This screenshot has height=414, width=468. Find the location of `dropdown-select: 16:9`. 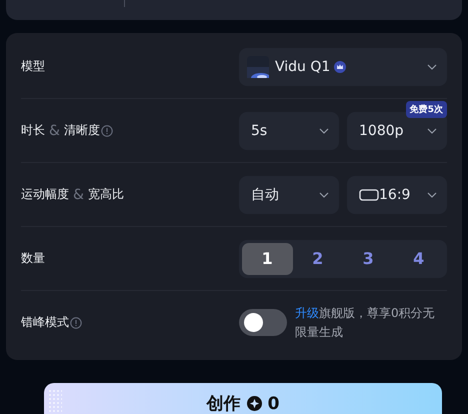

dropdown-select: 16:9 is located at coordinates (397, 195).